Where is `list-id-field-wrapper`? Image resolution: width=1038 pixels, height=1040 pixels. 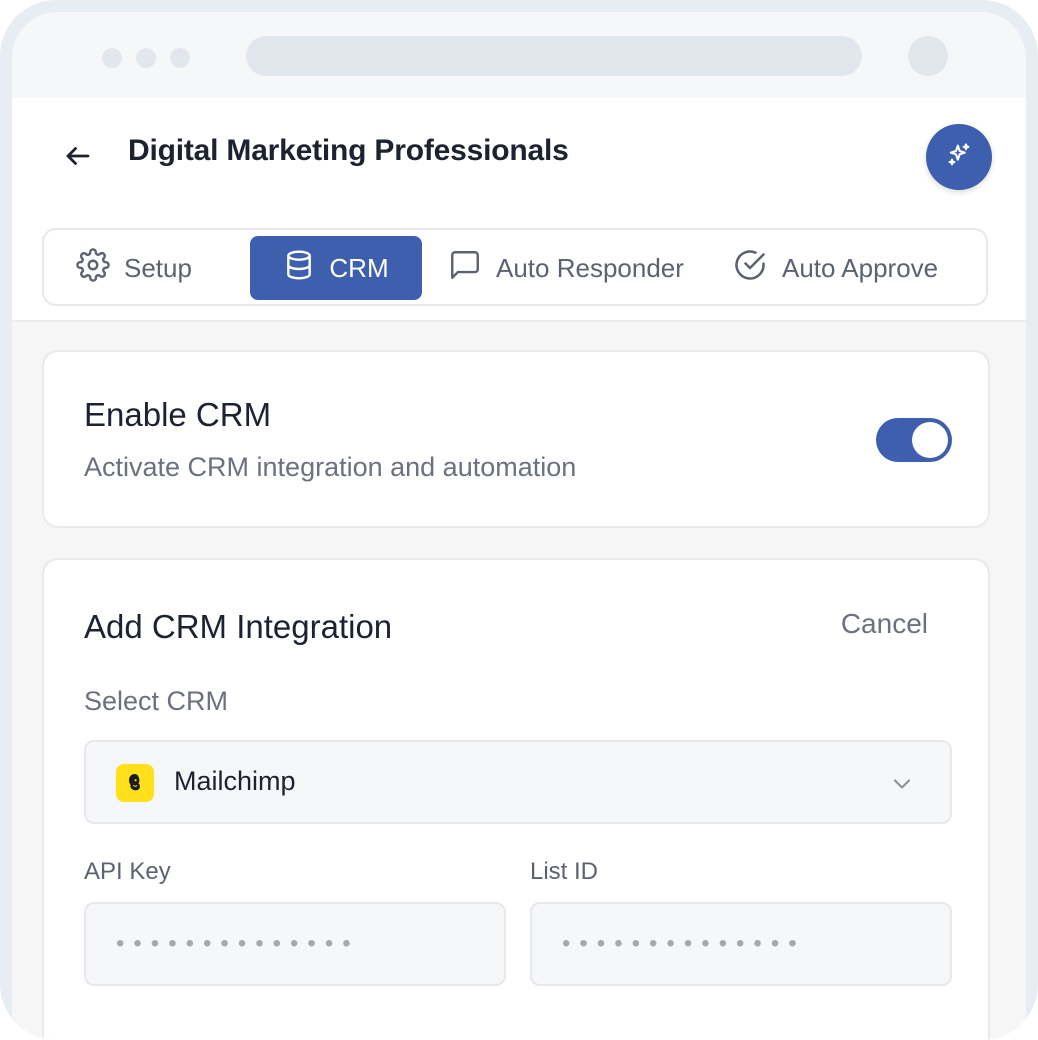
list-id-field-wrapper is located at coordinates (741, 944).